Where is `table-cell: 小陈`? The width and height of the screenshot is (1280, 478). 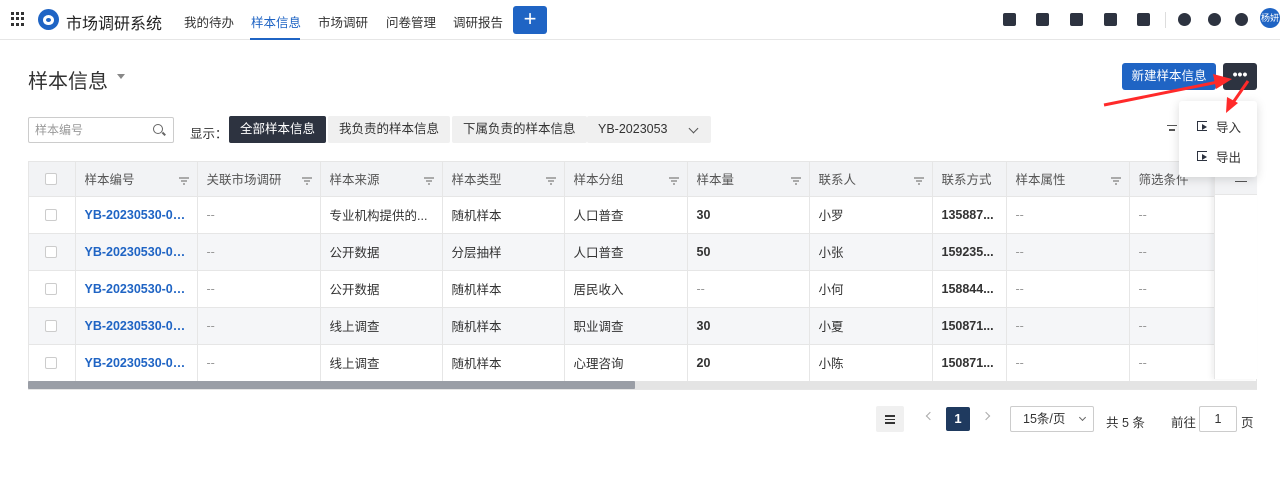
table-cell: 小陈 is located at coordinates (871, 363).